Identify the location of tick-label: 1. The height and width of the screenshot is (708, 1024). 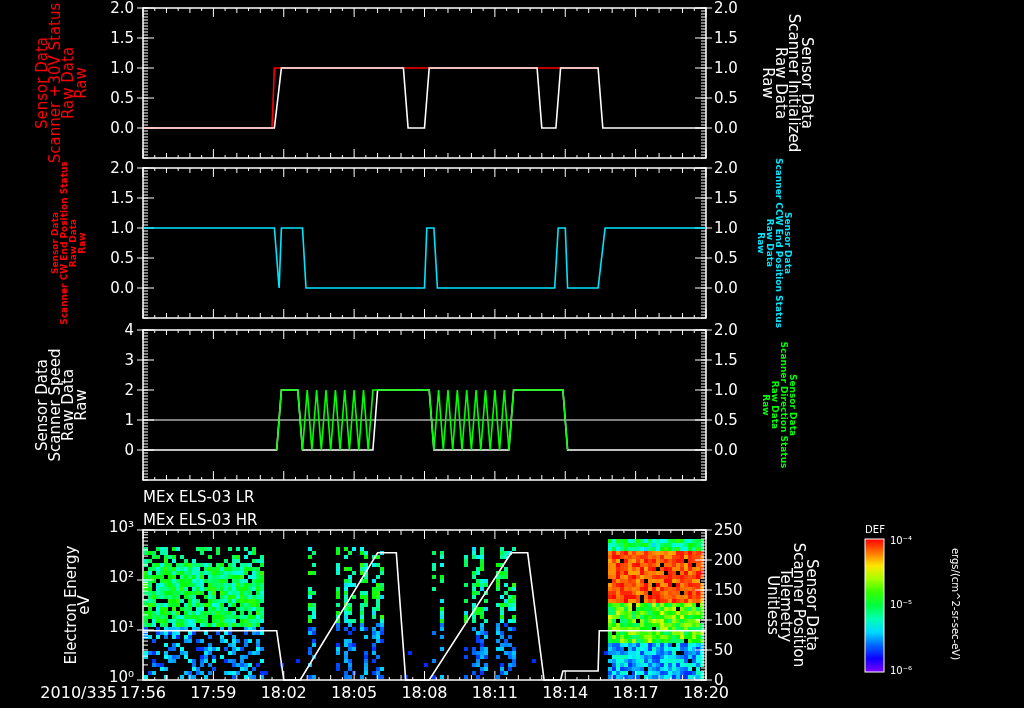
(129, 419).